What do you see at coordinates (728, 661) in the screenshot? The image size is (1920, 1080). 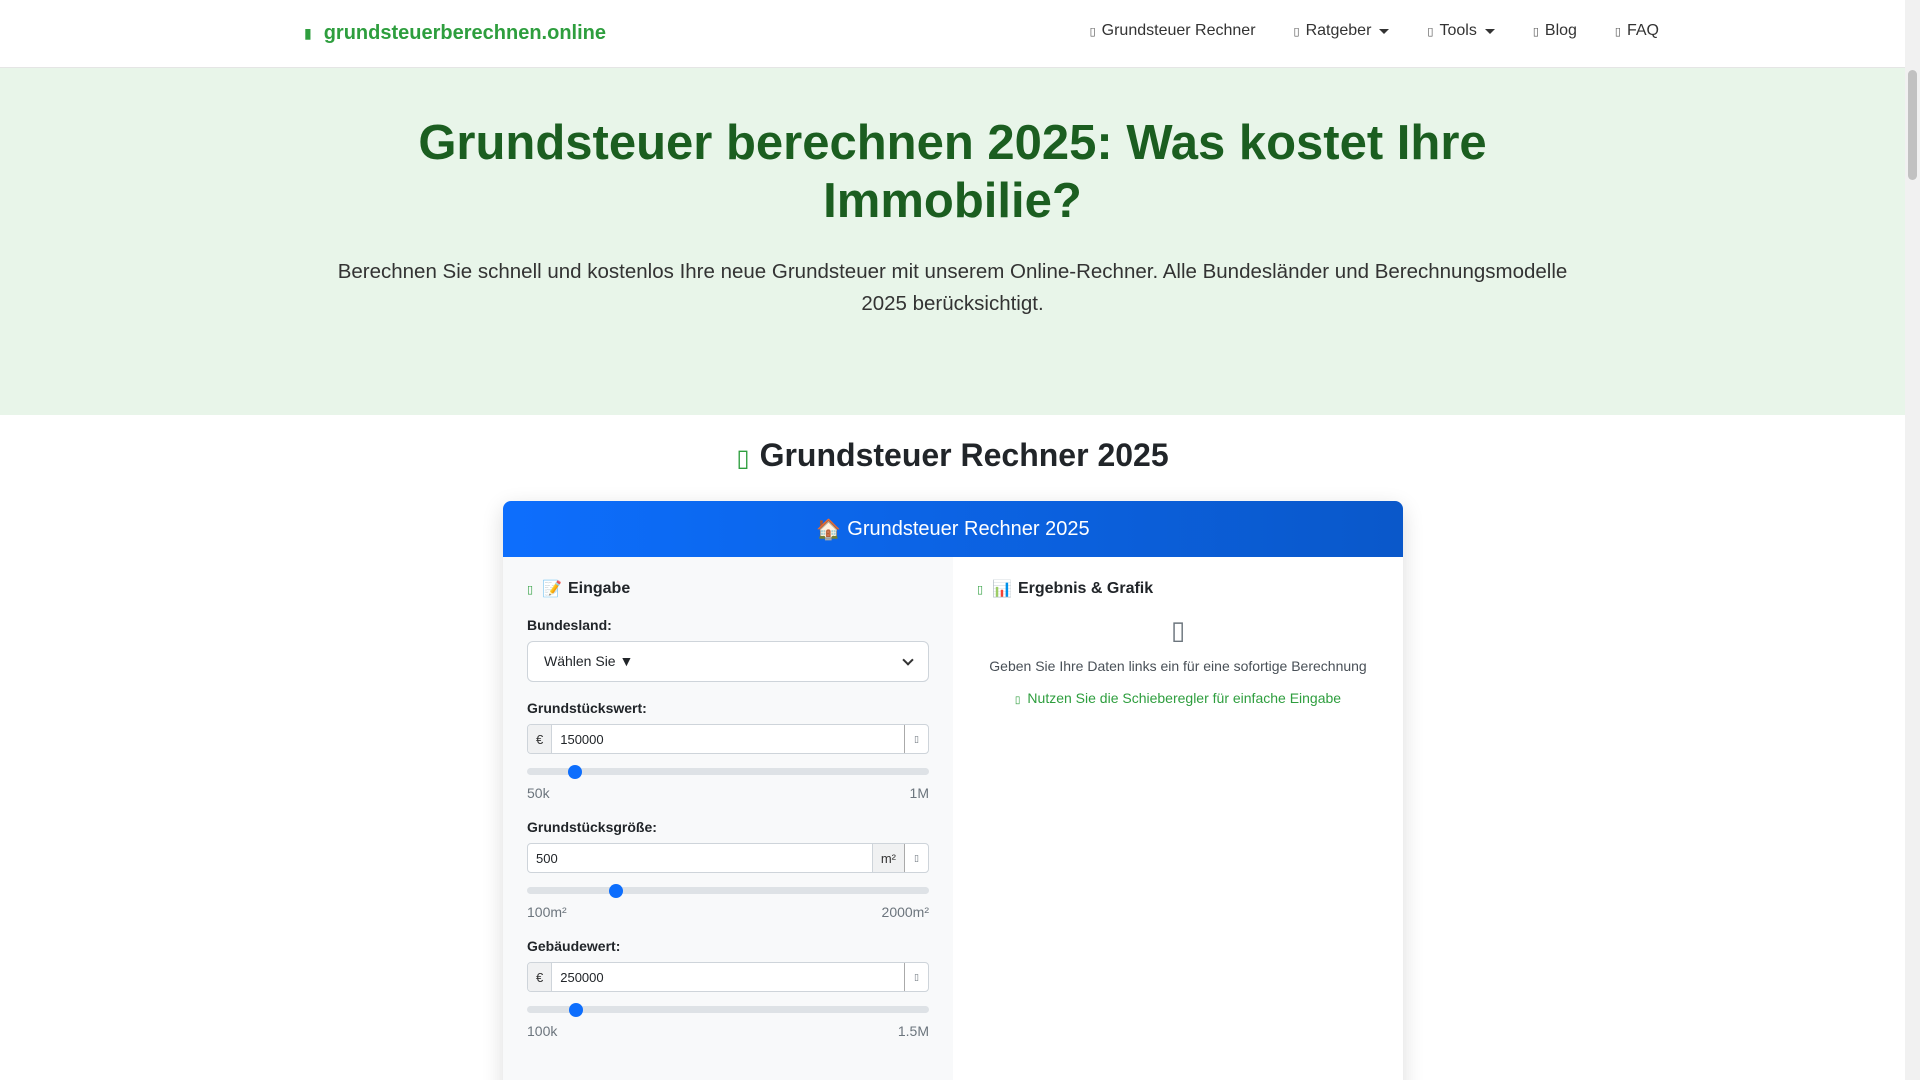 I see `bundesland-select: Wählen Sie ▼` at bounding box center [728, 661].